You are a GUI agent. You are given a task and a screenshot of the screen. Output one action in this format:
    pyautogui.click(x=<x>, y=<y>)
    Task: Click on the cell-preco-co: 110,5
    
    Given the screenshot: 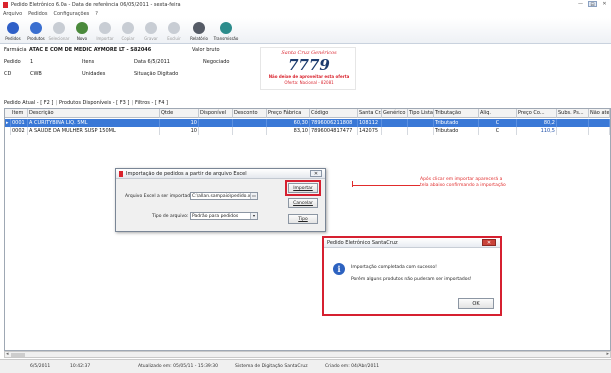 What is the action you would take?
    pyautogui.click(x=537, y=131)
    